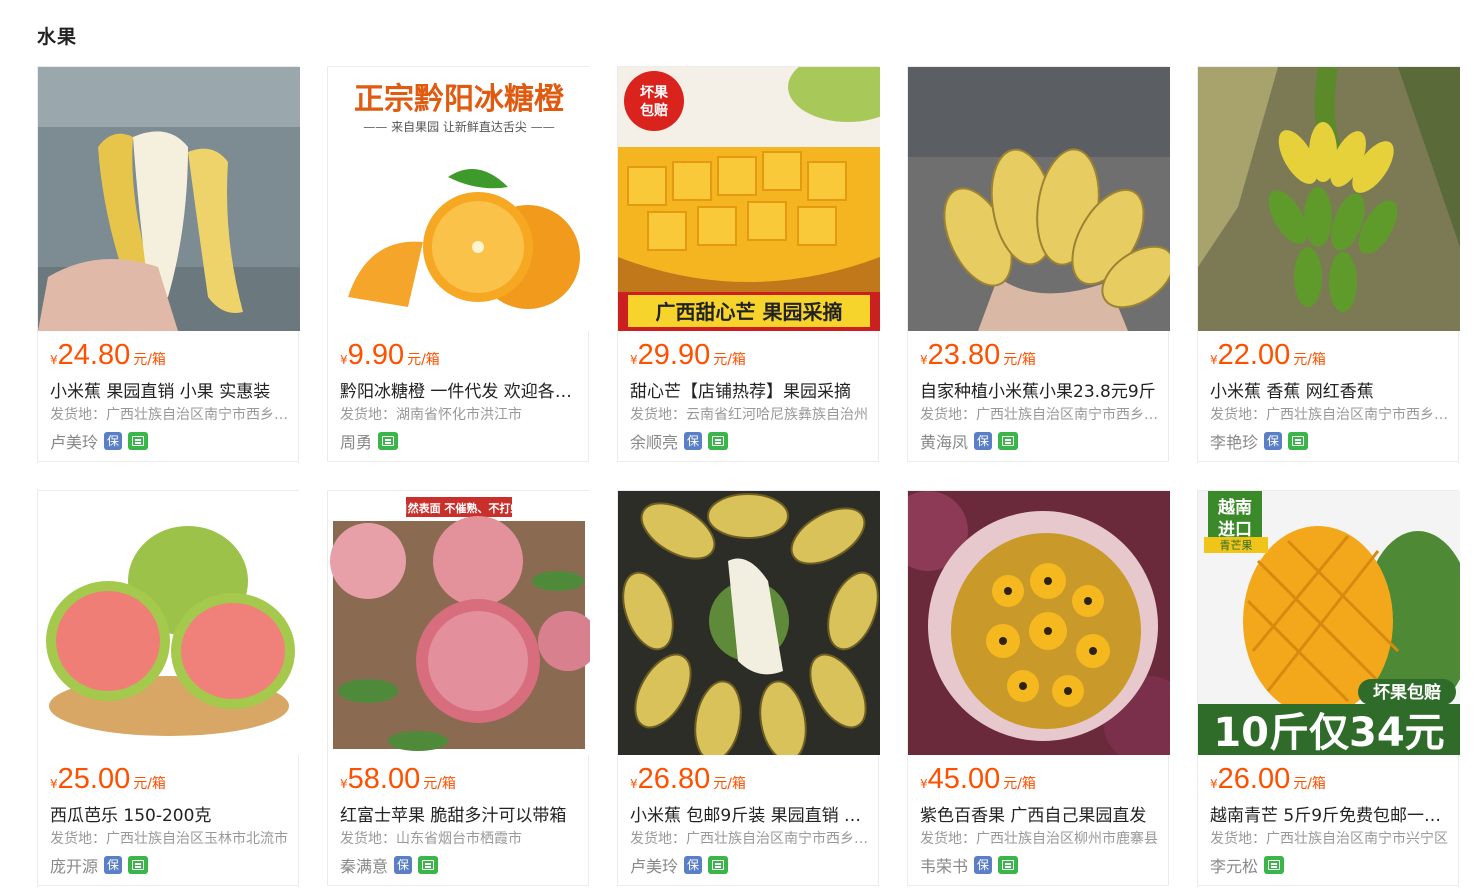 Image resolution: width=1482 pixels, height=896 pixels. Describe the element at coordinates (1254, 355) in the screenshot. I see `price-value: 22.00` at that location.